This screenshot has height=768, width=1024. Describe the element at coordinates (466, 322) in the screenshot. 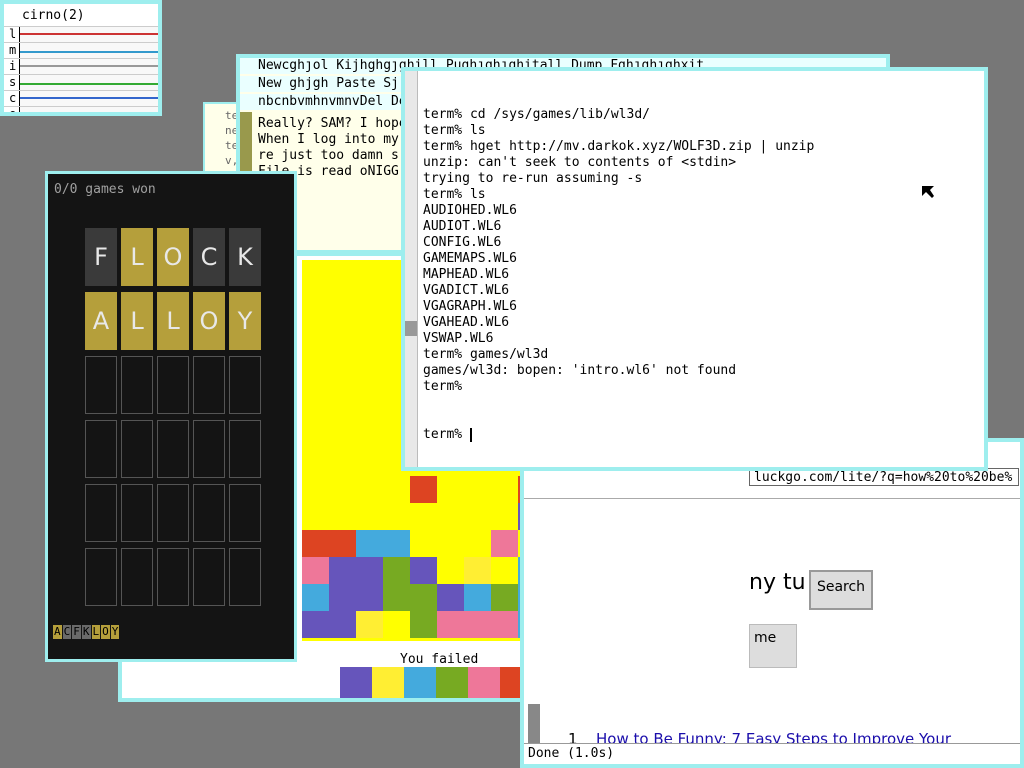

I see `terminal-line: VGAHEAD.WL6` at that location.